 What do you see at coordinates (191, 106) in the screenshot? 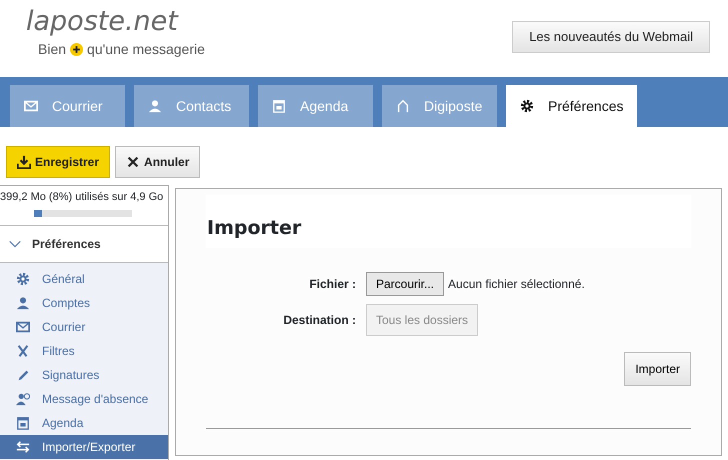
I see `nav-tab: Contacts` at bounding box center [191, 106].